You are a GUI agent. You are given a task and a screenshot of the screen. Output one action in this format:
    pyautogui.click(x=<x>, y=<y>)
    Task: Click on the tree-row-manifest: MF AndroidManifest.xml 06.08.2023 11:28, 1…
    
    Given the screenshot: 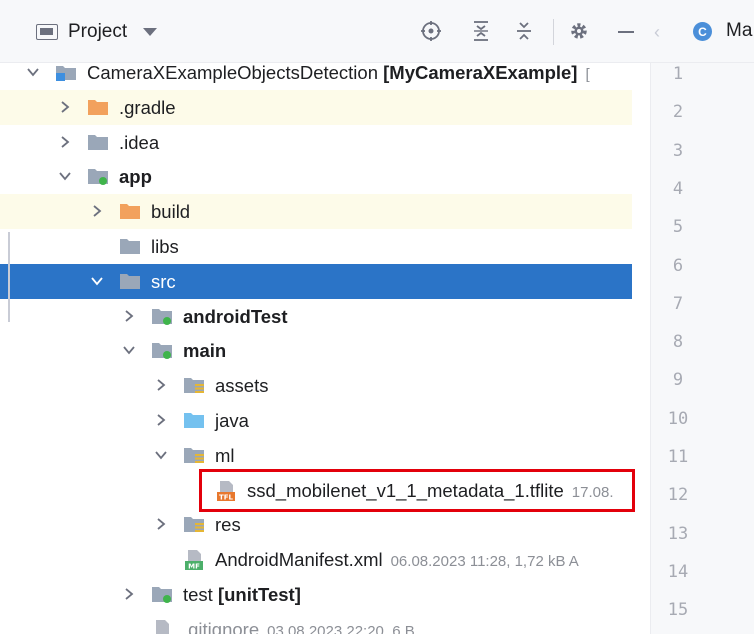 What is the action you would take?
    pyautogui.click(x=325, y=559)
    